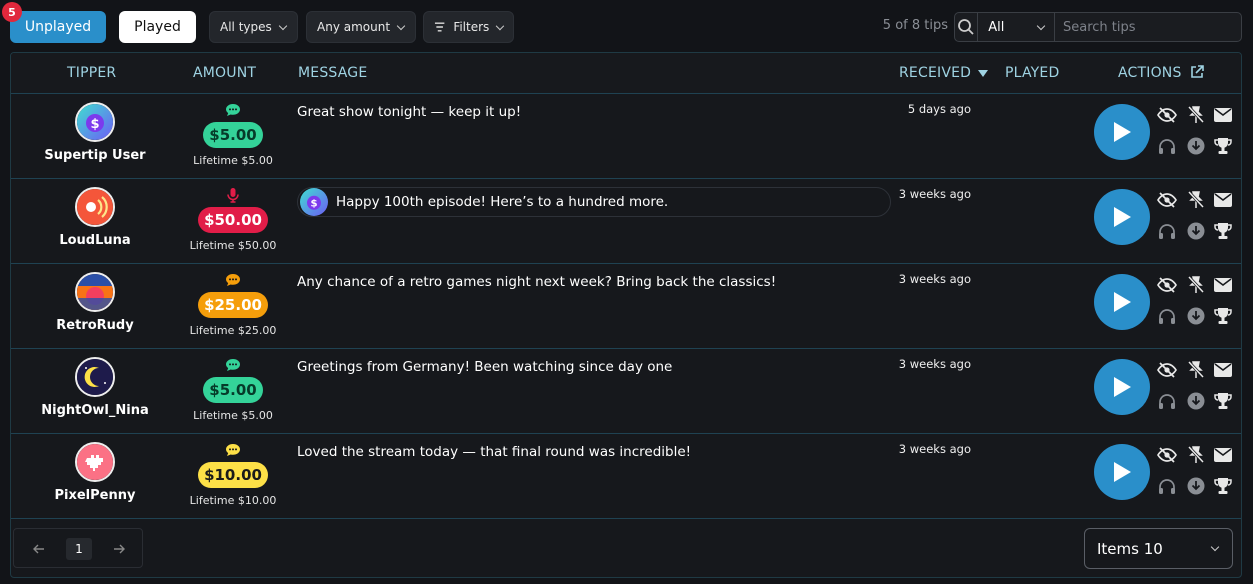  Describe the element at coordinates (468, 27) in the screenshot. I see `filters-dropdown: Filters` at that location.